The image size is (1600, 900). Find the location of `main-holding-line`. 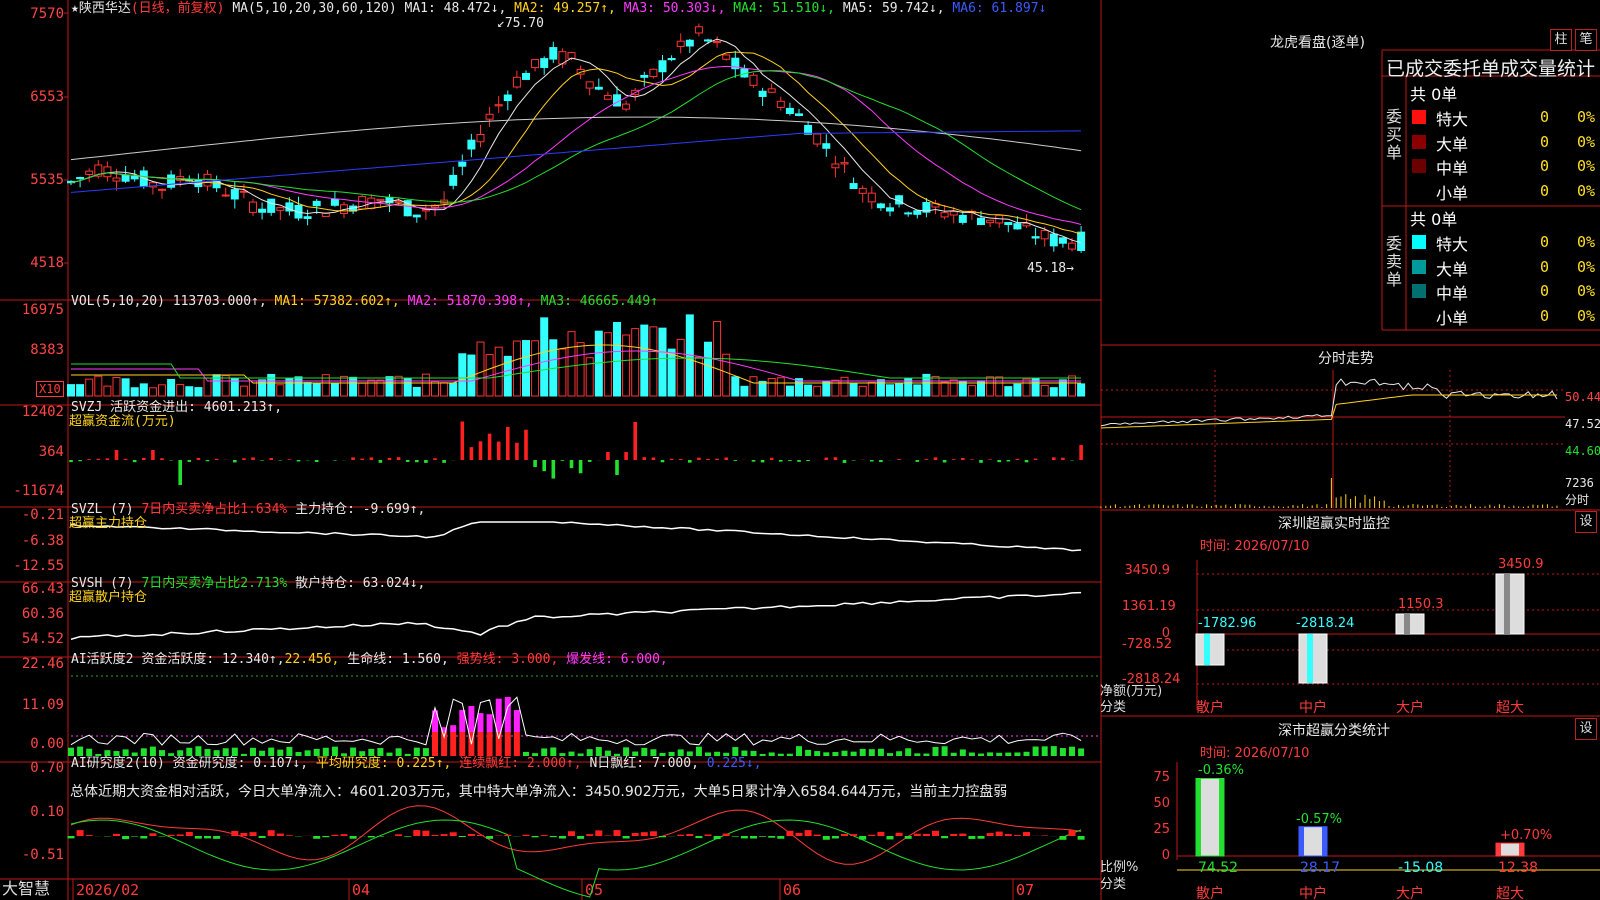

main-holding-line is located at coordinates (576, 536).